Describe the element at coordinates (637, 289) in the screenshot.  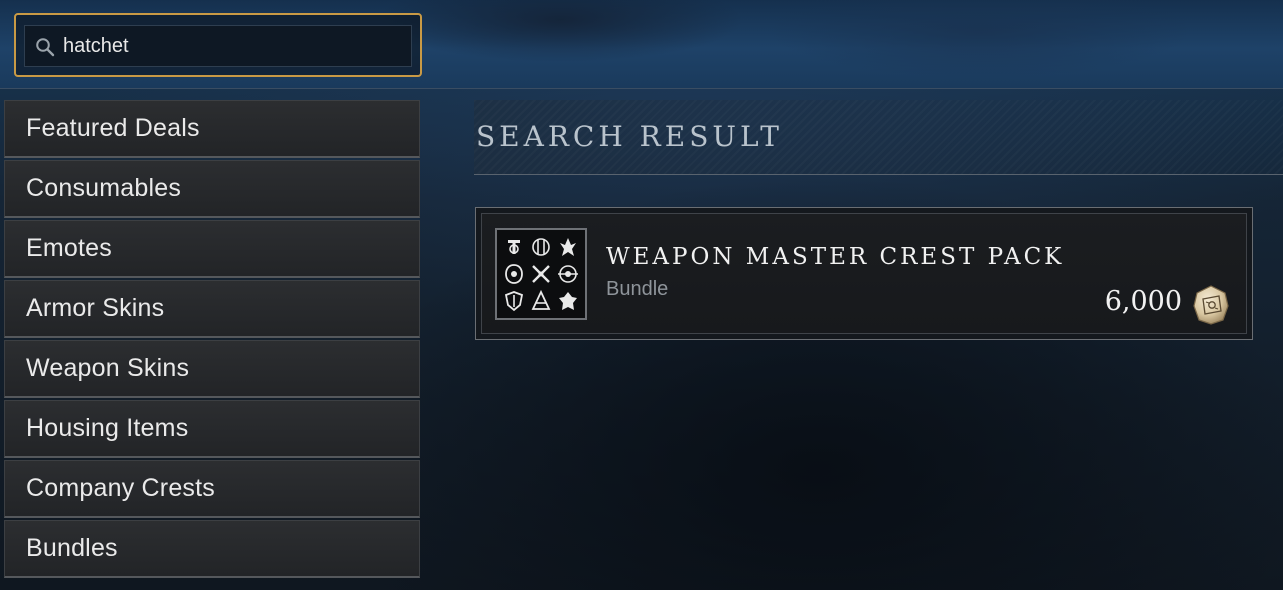
I see `item-type: Bundle` at that location.